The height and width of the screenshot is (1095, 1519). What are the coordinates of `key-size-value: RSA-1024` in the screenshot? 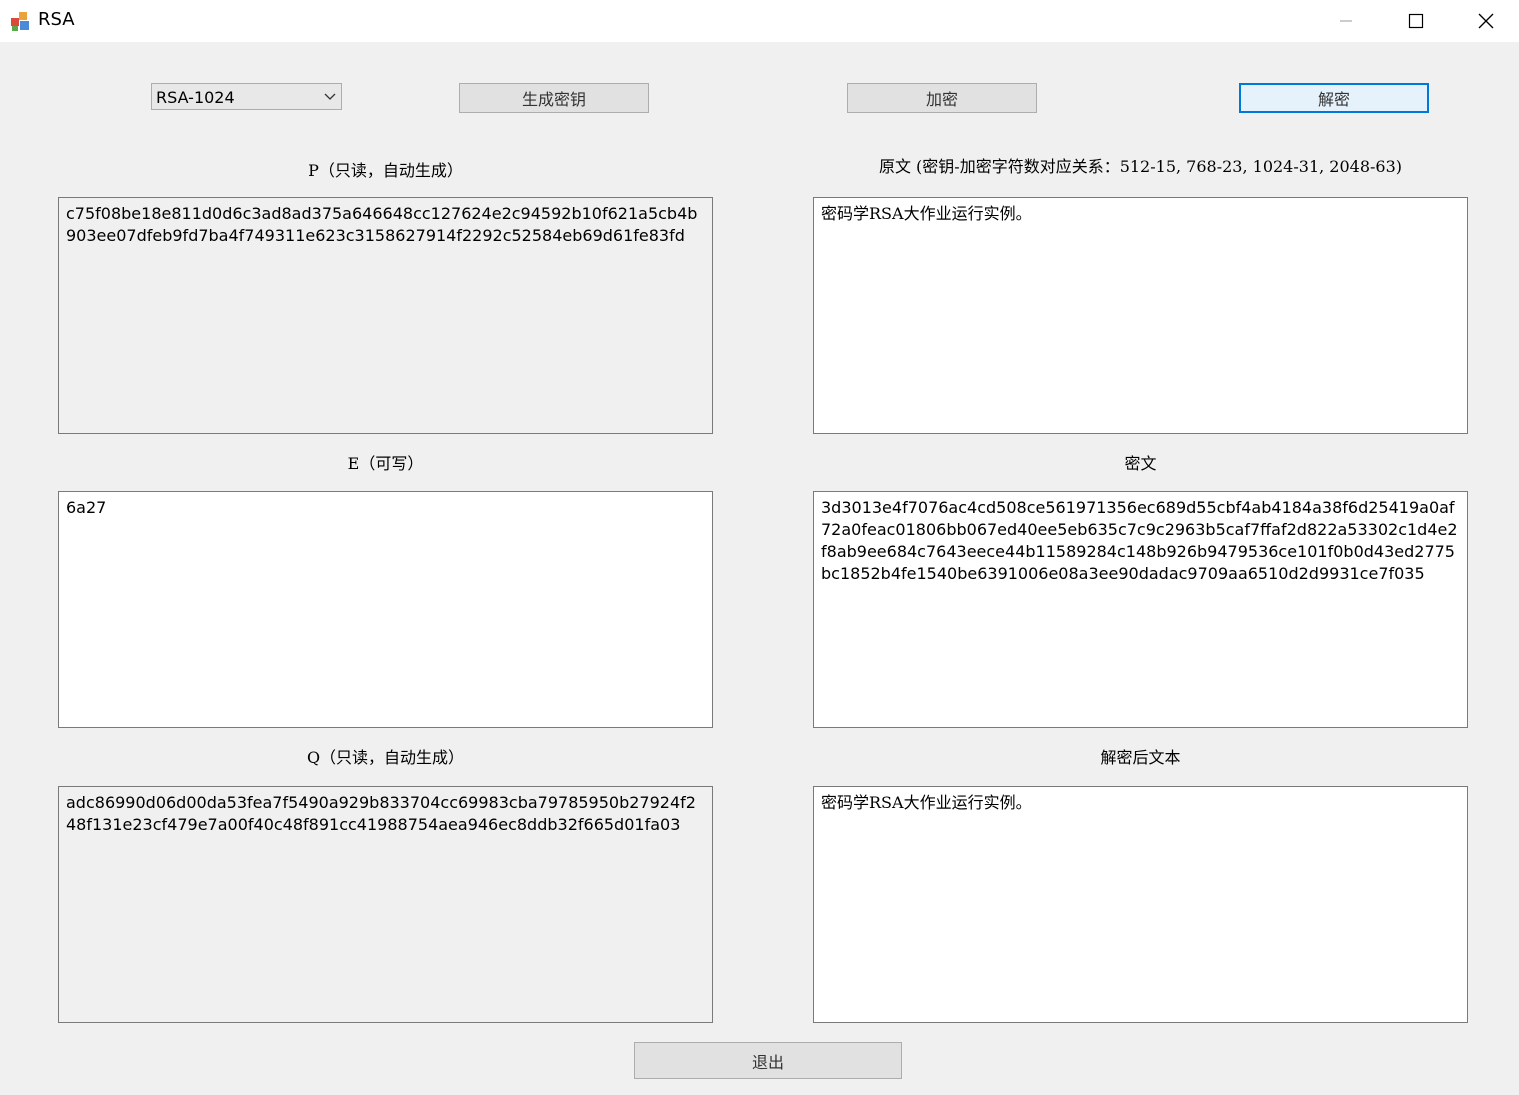 It's located at (195, 97).